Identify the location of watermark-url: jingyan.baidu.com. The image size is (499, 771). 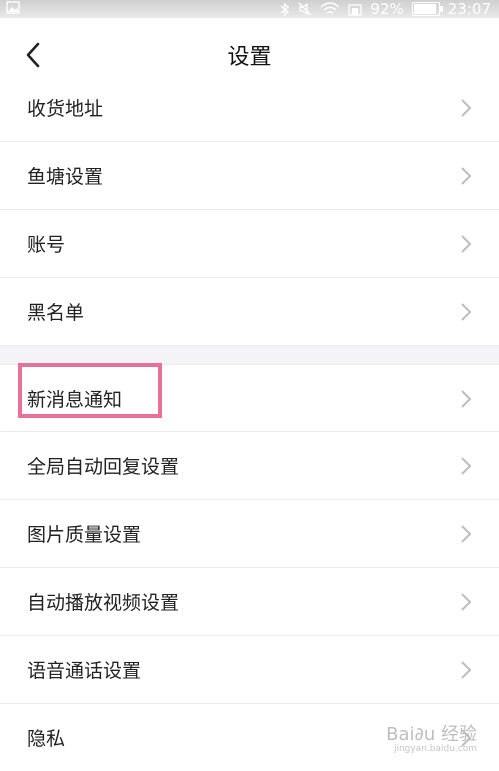
(435, 749).